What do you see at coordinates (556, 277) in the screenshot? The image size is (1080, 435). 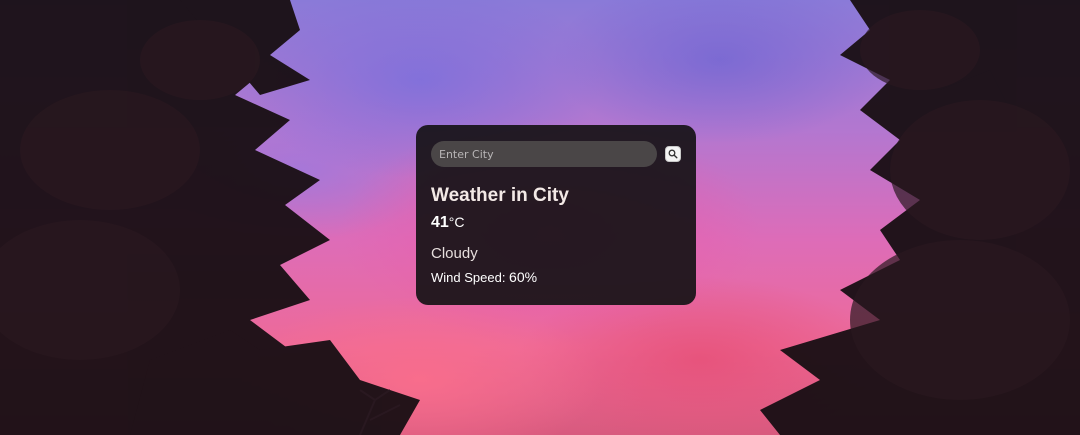 I see `wind-speed: Wind Speed: 60%` at bounding box center [556, 277].